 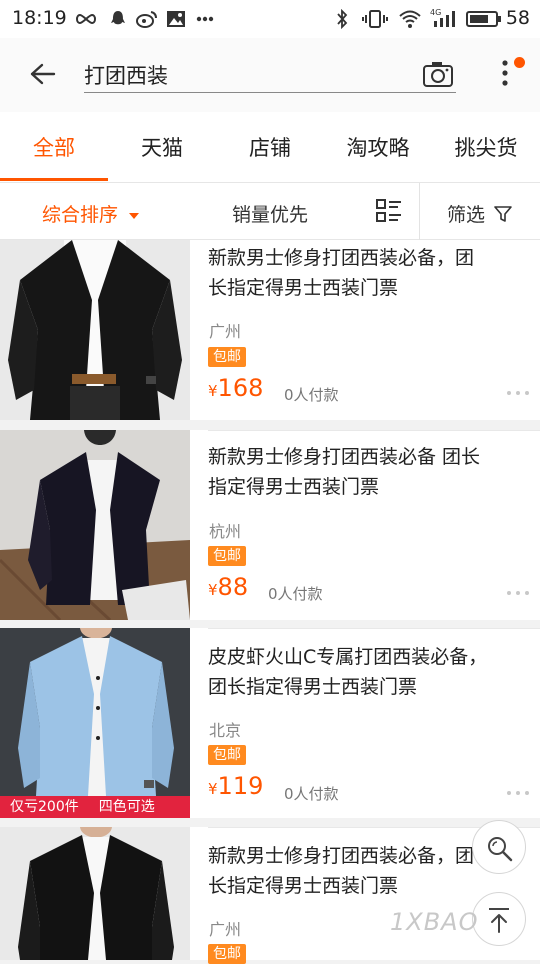 I want to click on back-arrow-icon, so click(x=42, y=74).